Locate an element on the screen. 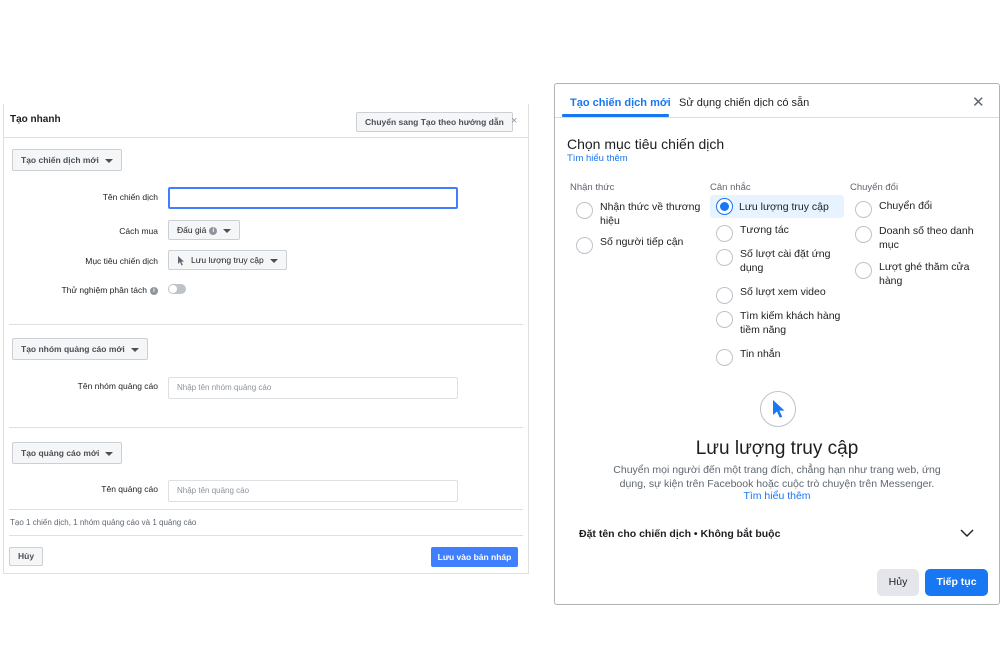 This screenshot has width=1000, height=670. adset-dropdown-label: Tạo nhóm quảng cáo mới is located at coordinates (73, 349).